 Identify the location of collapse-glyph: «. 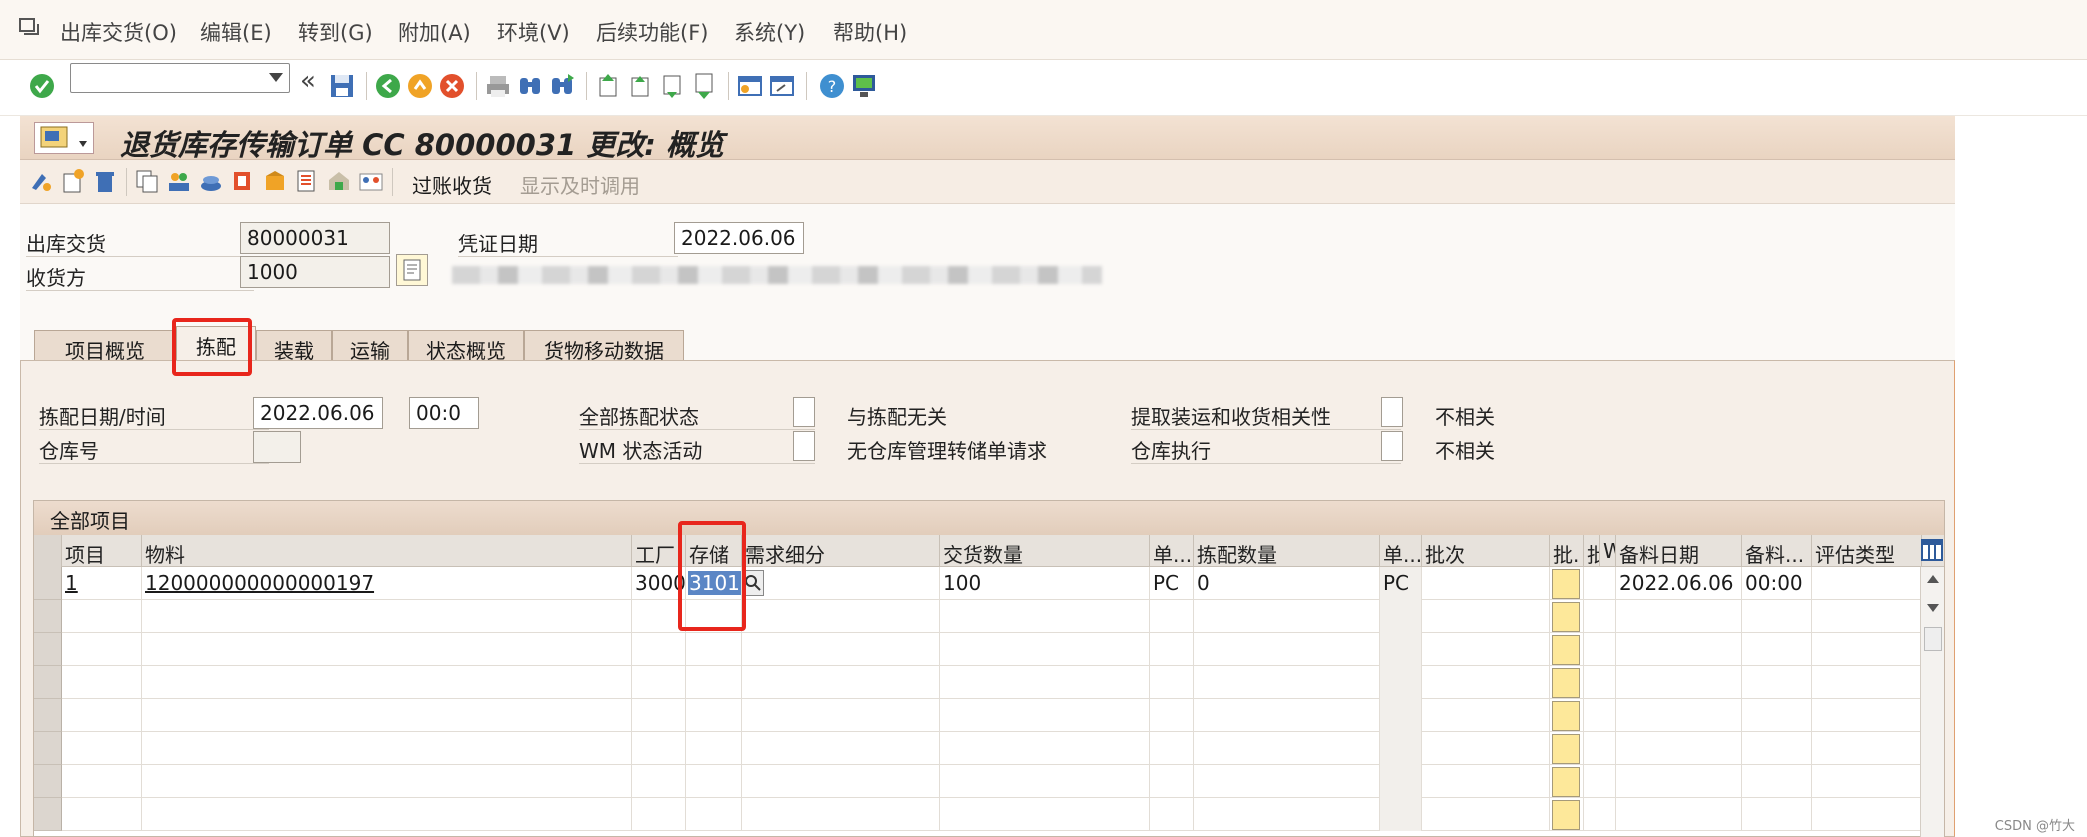
(308, 81).